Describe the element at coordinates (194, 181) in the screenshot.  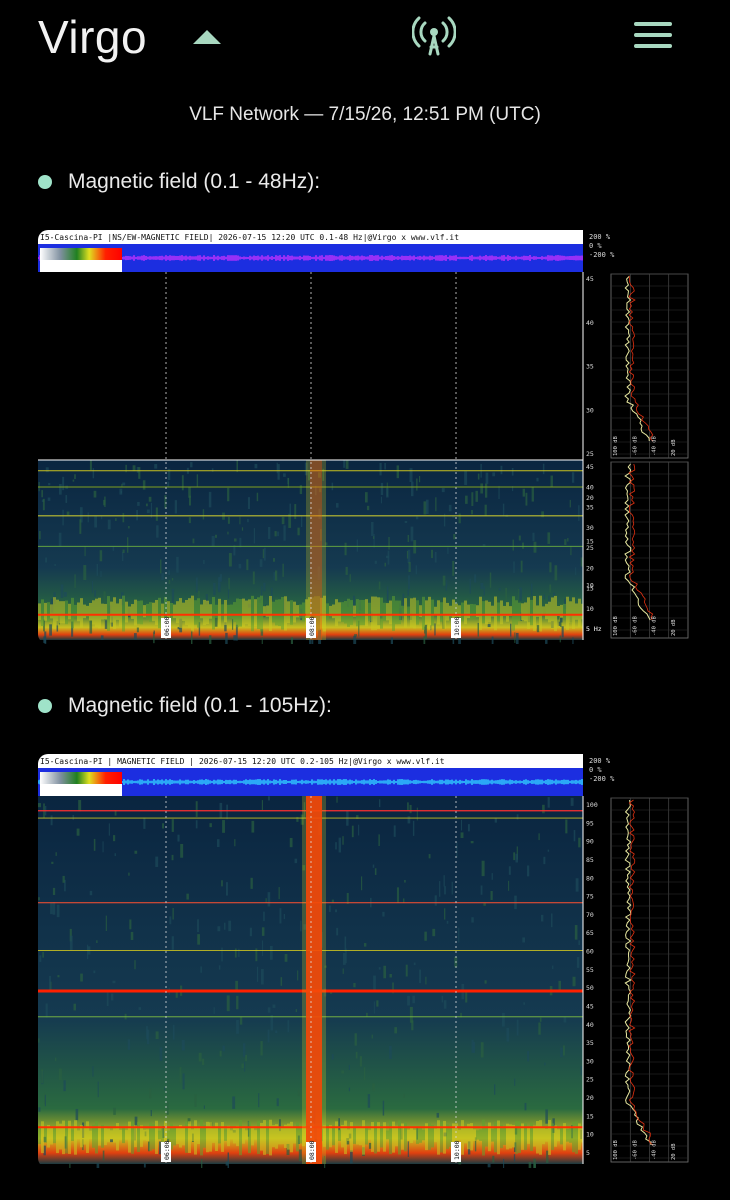
I see `section-title: Magnetic field (0.1 - 48Hz):` at that location.